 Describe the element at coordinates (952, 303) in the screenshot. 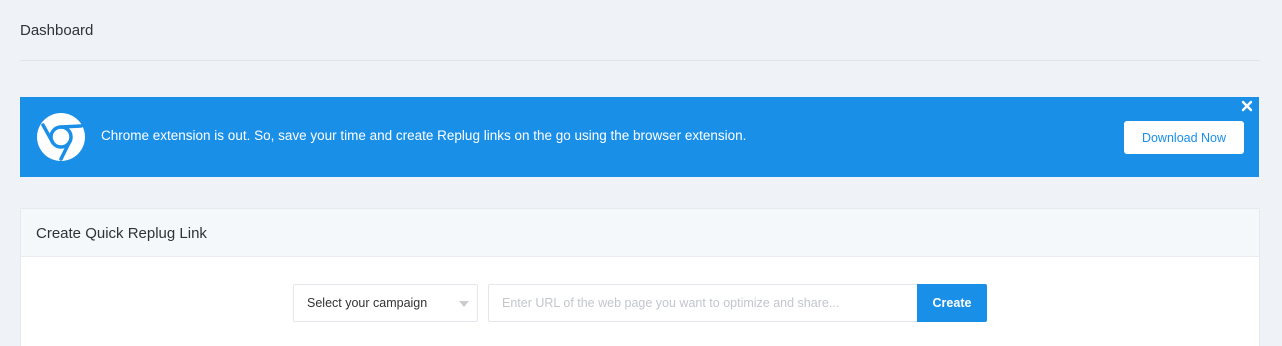

I see `create-button: Create` at that location.